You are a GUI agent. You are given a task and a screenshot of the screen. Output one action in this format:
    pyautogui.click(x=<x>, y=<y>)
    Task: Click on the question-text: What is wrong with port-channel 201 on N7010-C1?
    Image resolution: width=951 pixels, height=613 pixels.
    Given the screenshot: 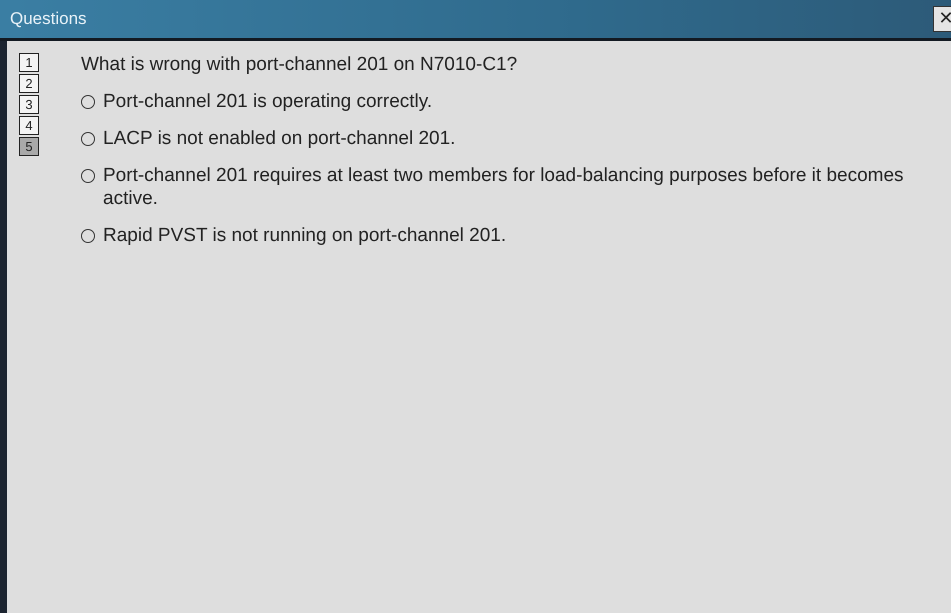 What is the action you would take?
    pyautogui.click(x=299, y=64)
    